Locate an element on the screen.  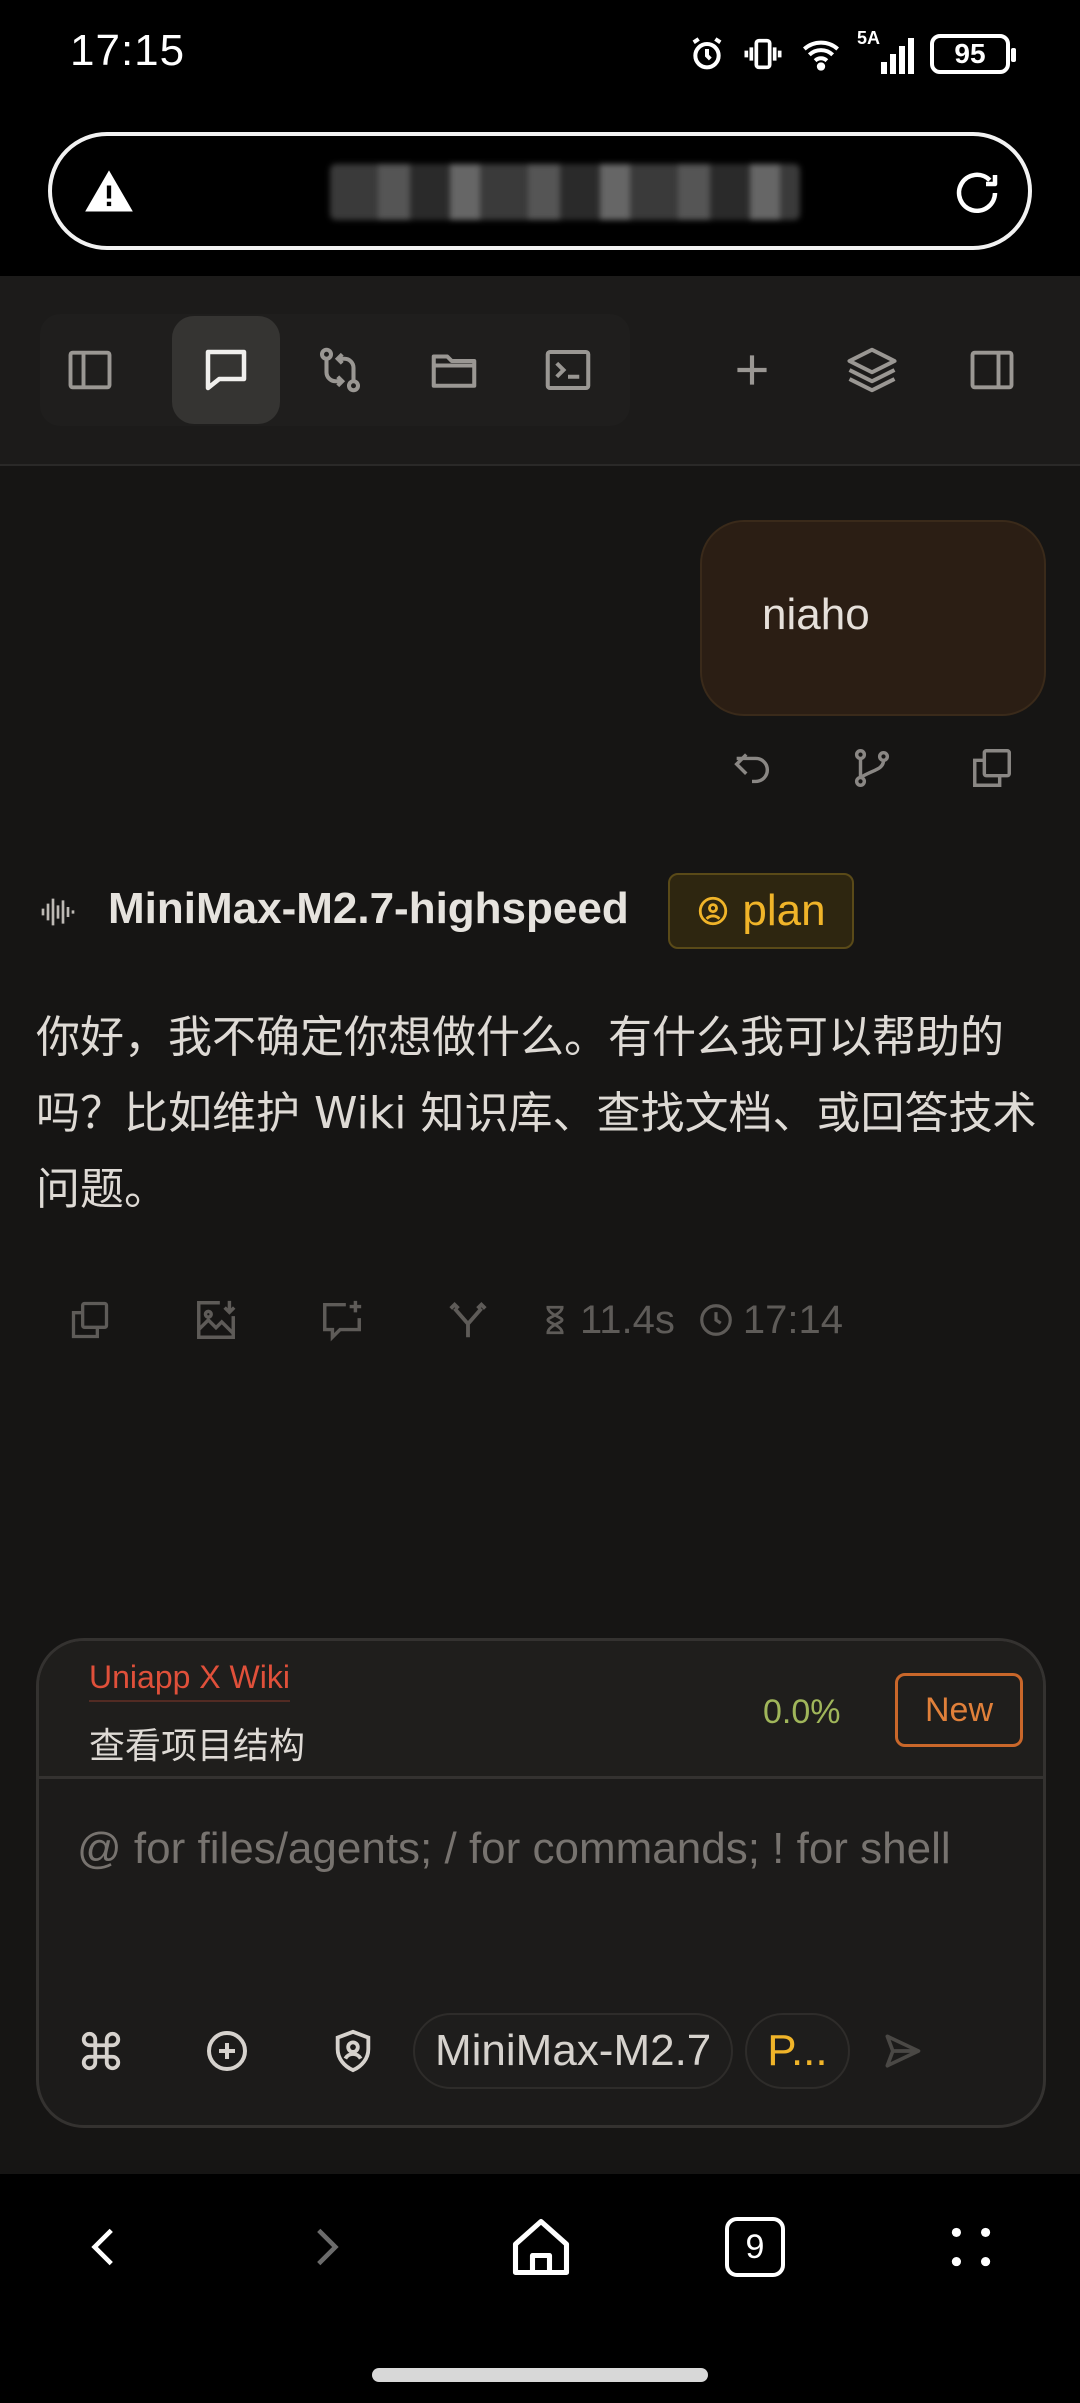
forward-button is located at coordinates (325, 2247).